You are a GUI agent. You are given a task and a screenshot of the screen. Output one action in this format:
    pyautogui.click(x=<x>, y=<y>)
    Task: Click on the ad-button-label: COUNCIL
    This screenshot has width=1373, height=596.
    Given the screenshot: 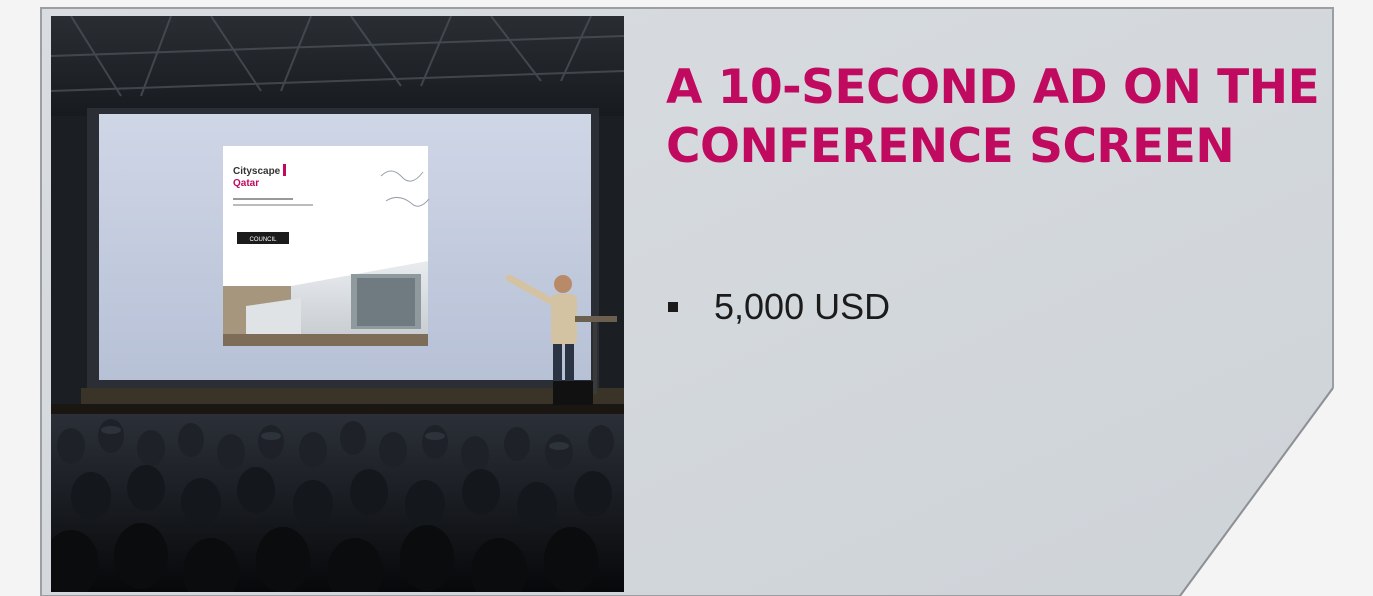 What is the action you would take?
    pyautogui.click(x=263, y=240)
    